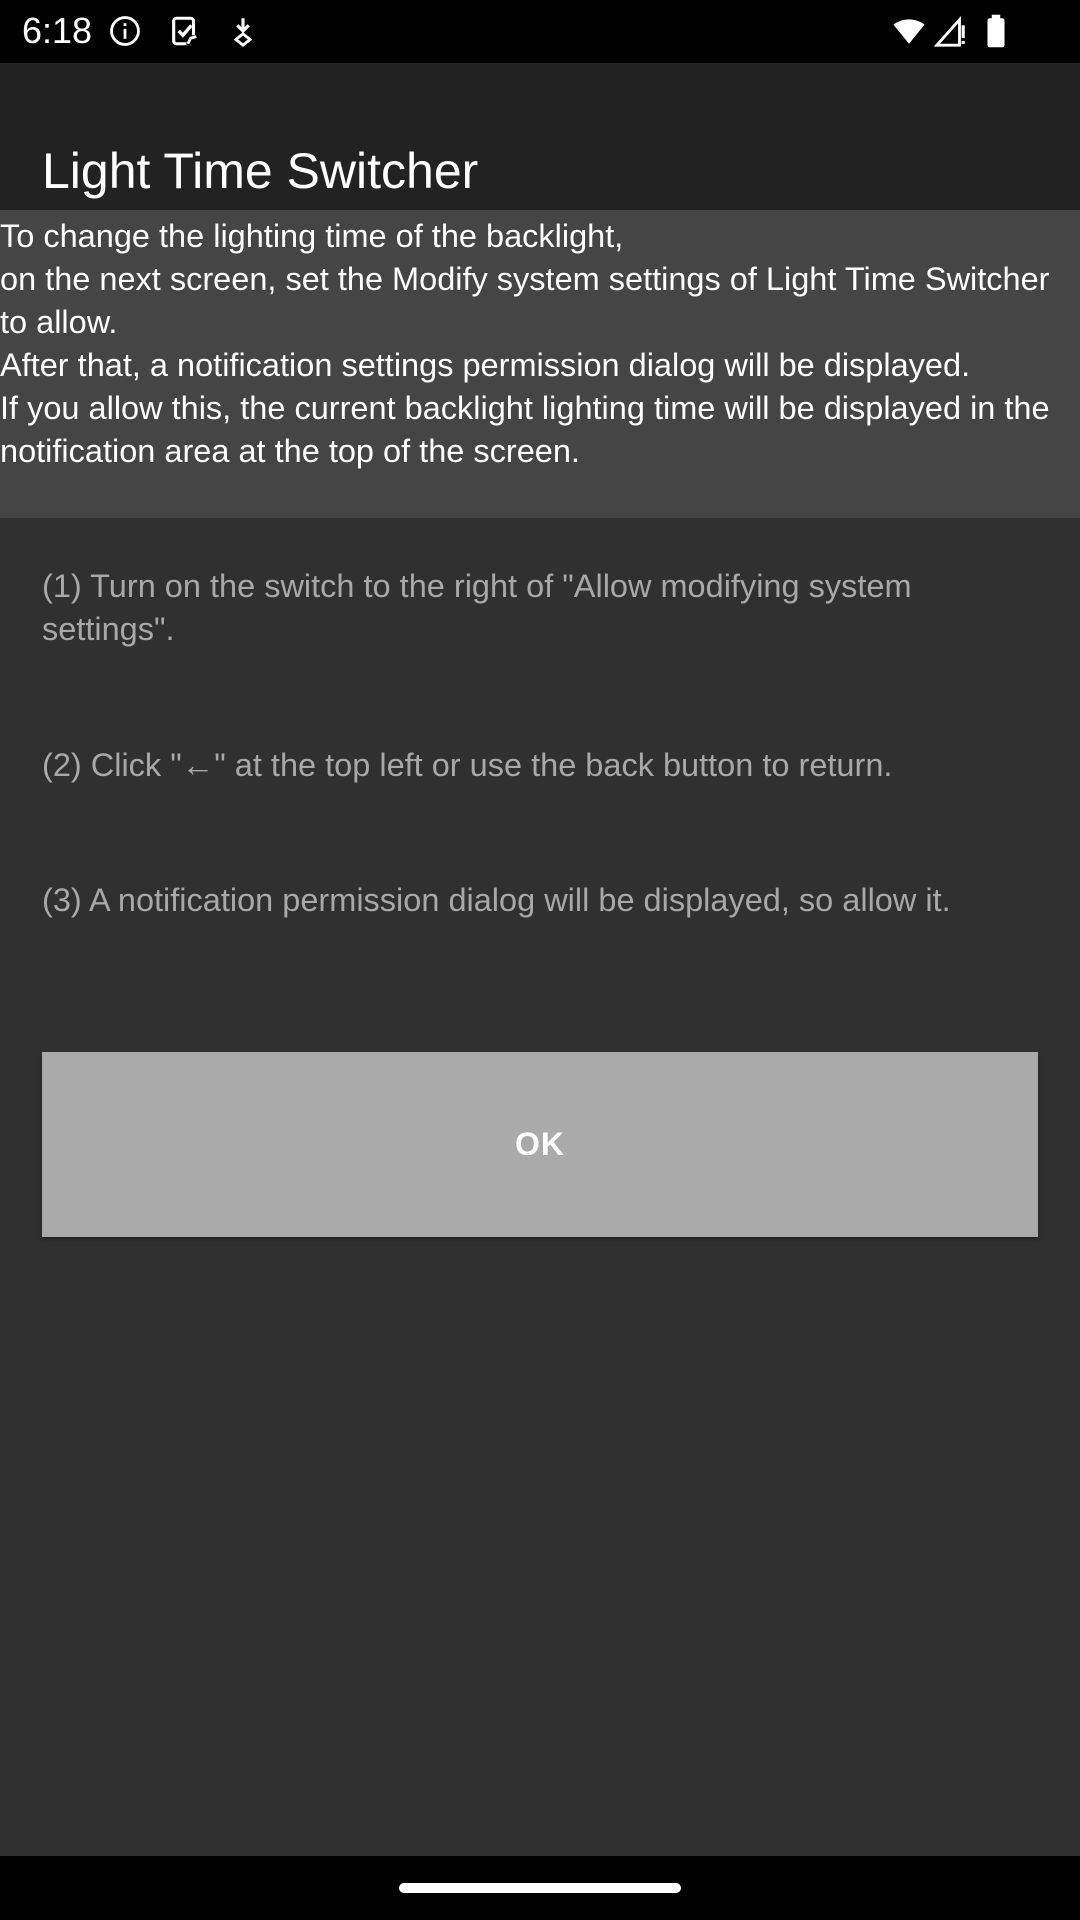 This screenshot has width=1080, height=1920. I want to click on app-title: Light Time Switcher, so click(260, 170).